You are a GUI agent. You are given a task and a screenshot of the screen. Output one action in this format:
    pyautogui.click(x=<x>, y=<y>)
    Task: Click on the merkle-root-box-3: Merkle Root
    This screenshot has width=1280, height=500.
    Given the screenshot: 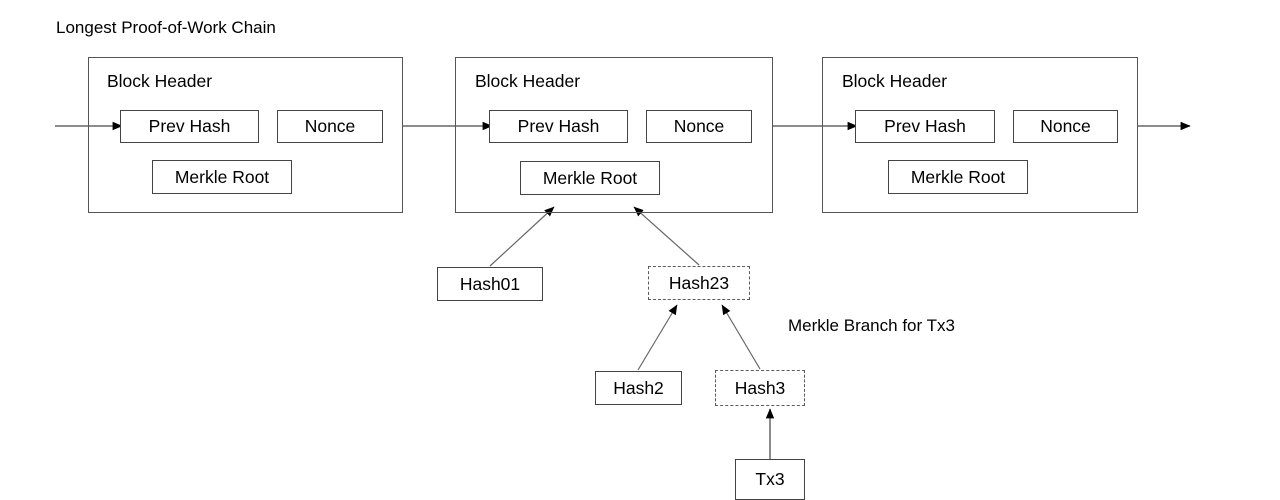 What is the action you would take?
    pyautogui.click(x=958, y=177)
    